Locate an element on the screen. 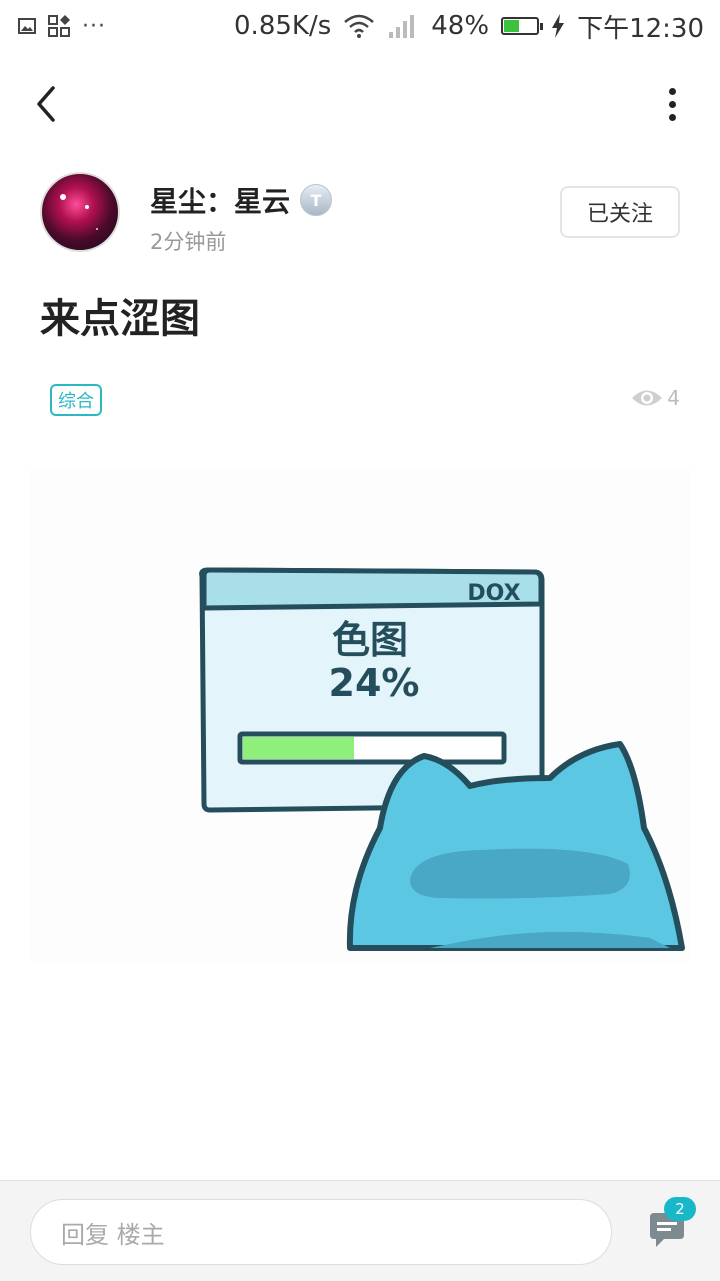 This screenshot has height=1281, width=720. more-options-button is located at coordinates (672, 104).